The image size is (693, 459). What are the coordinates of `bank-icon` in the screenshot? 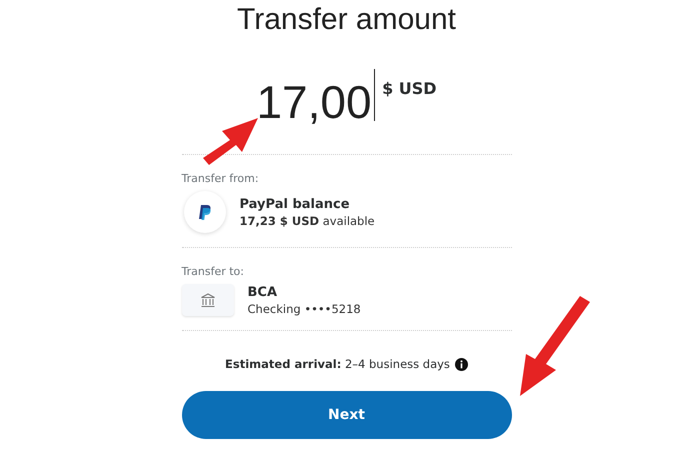 It's located at (208, 300).